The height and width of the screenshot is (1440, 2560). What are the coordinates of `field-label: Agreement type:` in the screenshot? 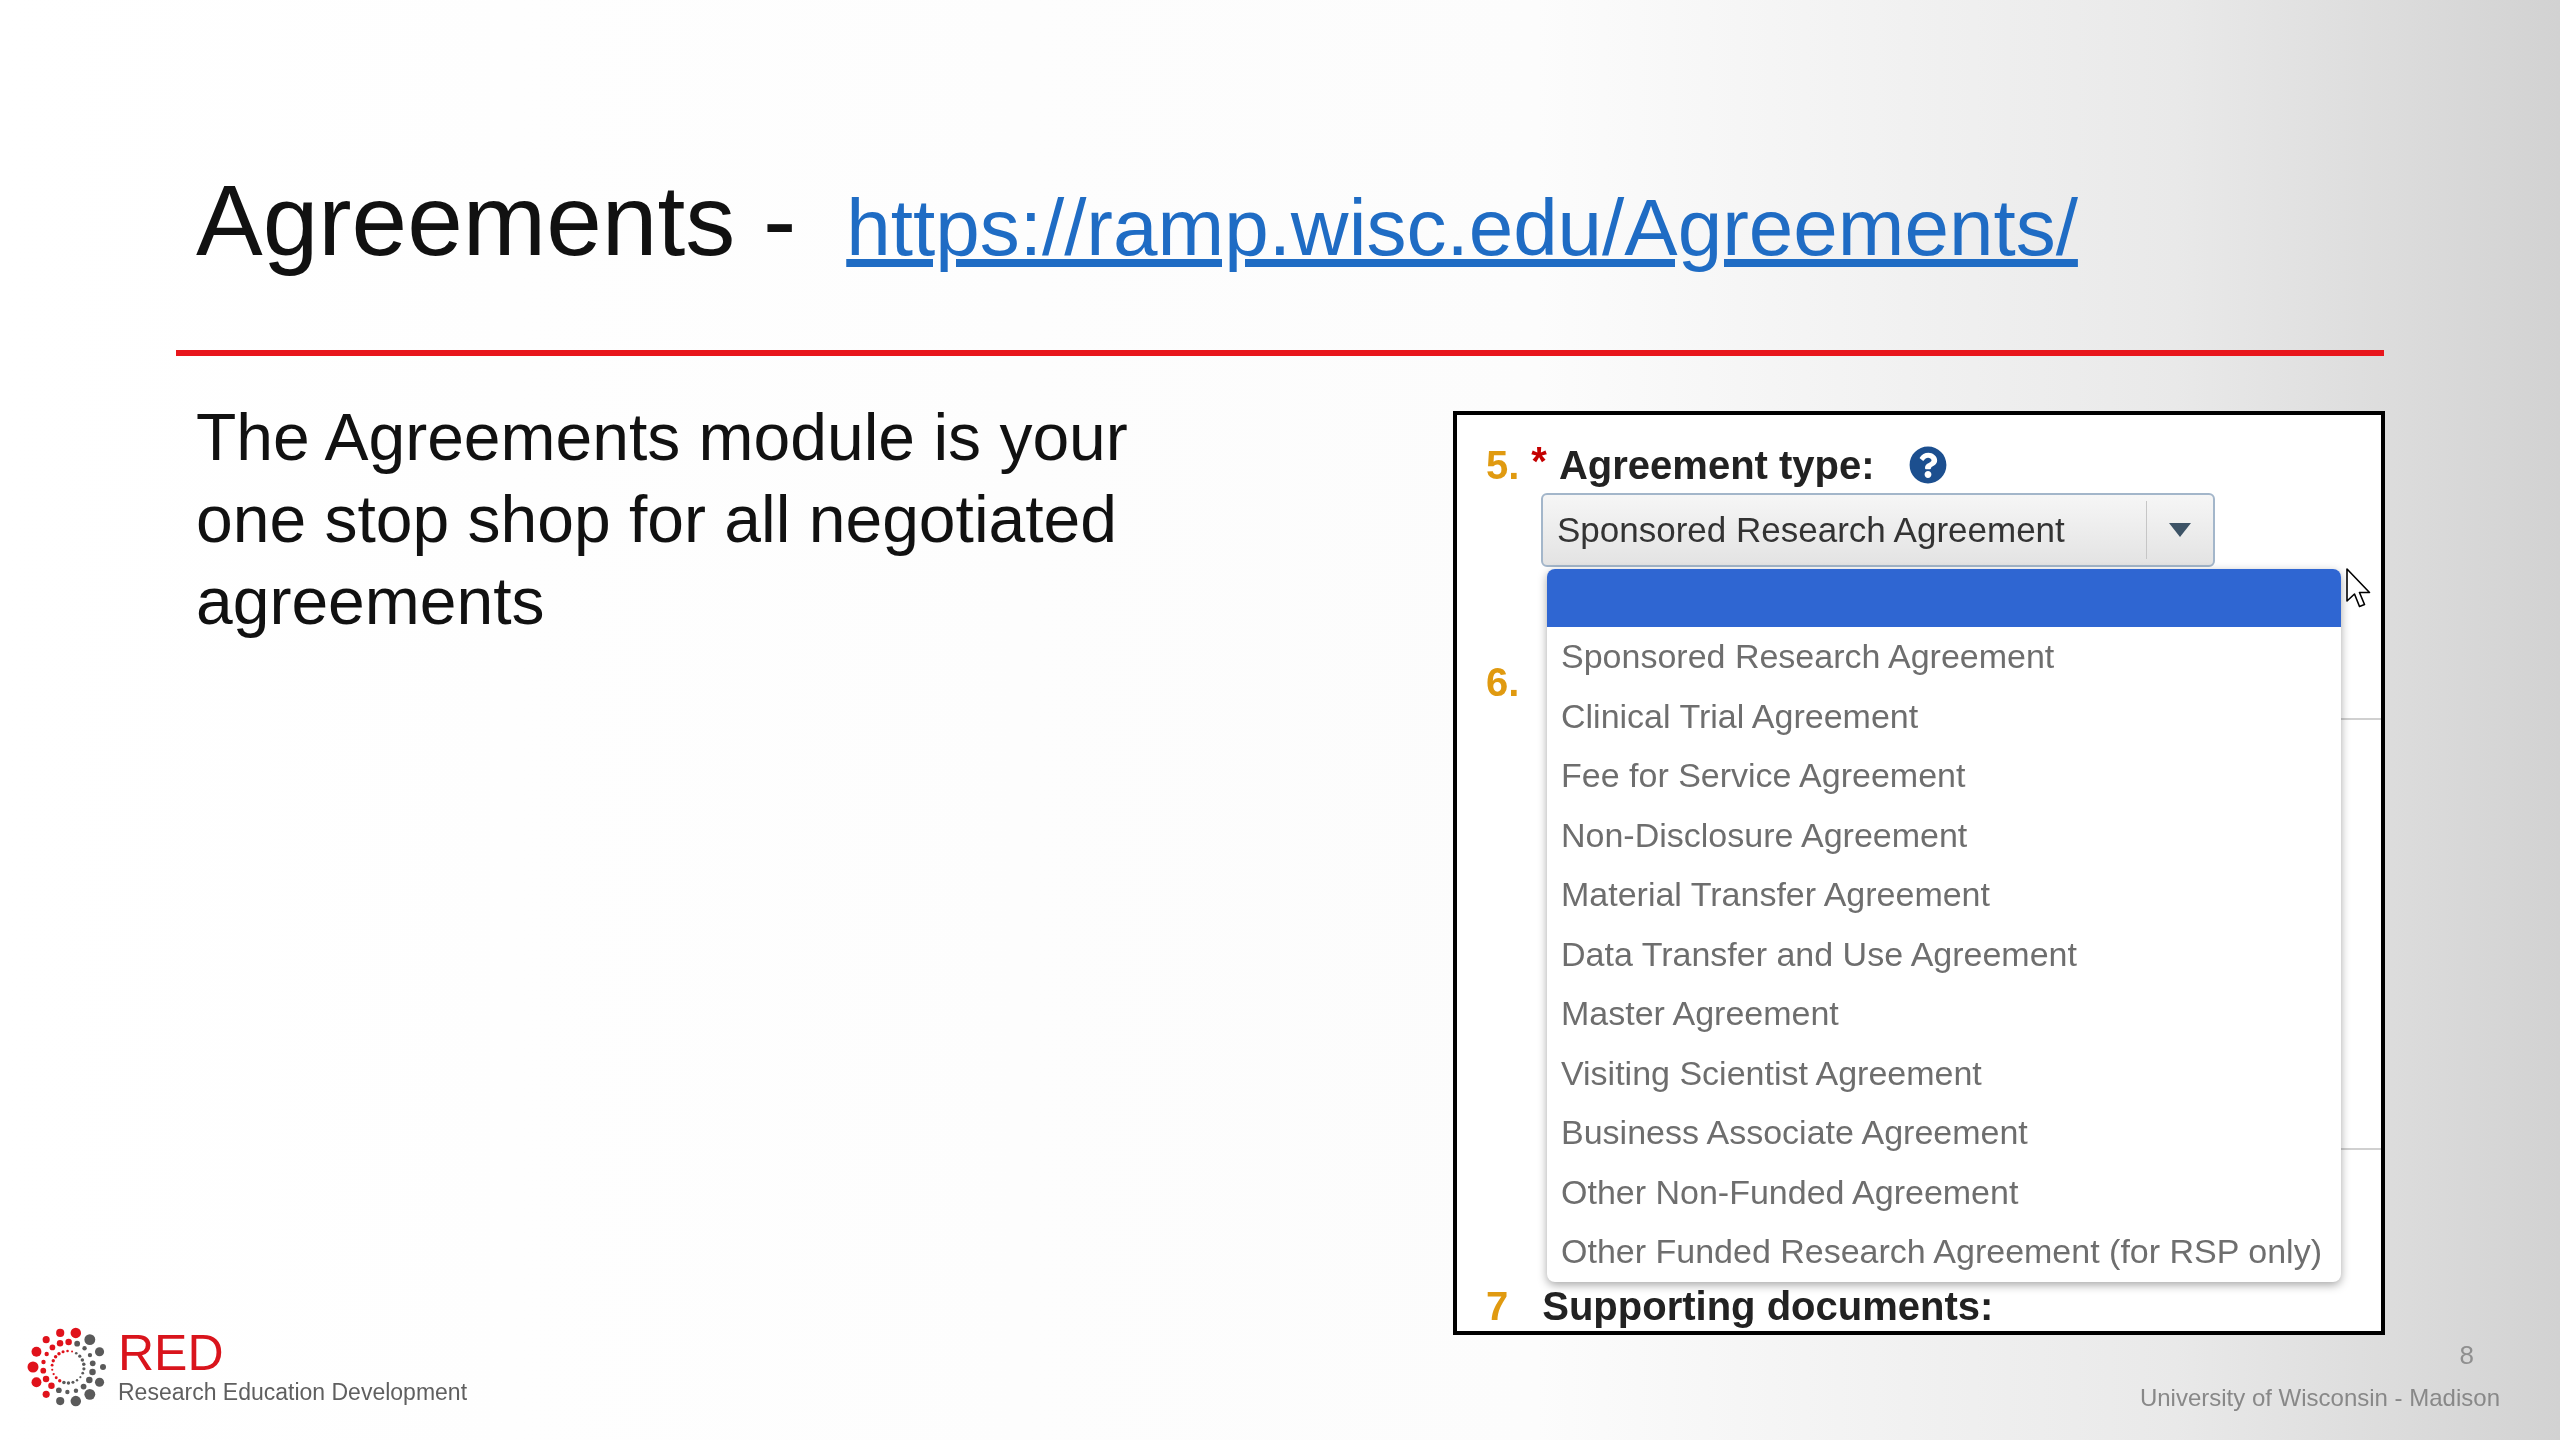 It's located at (1716, 465).